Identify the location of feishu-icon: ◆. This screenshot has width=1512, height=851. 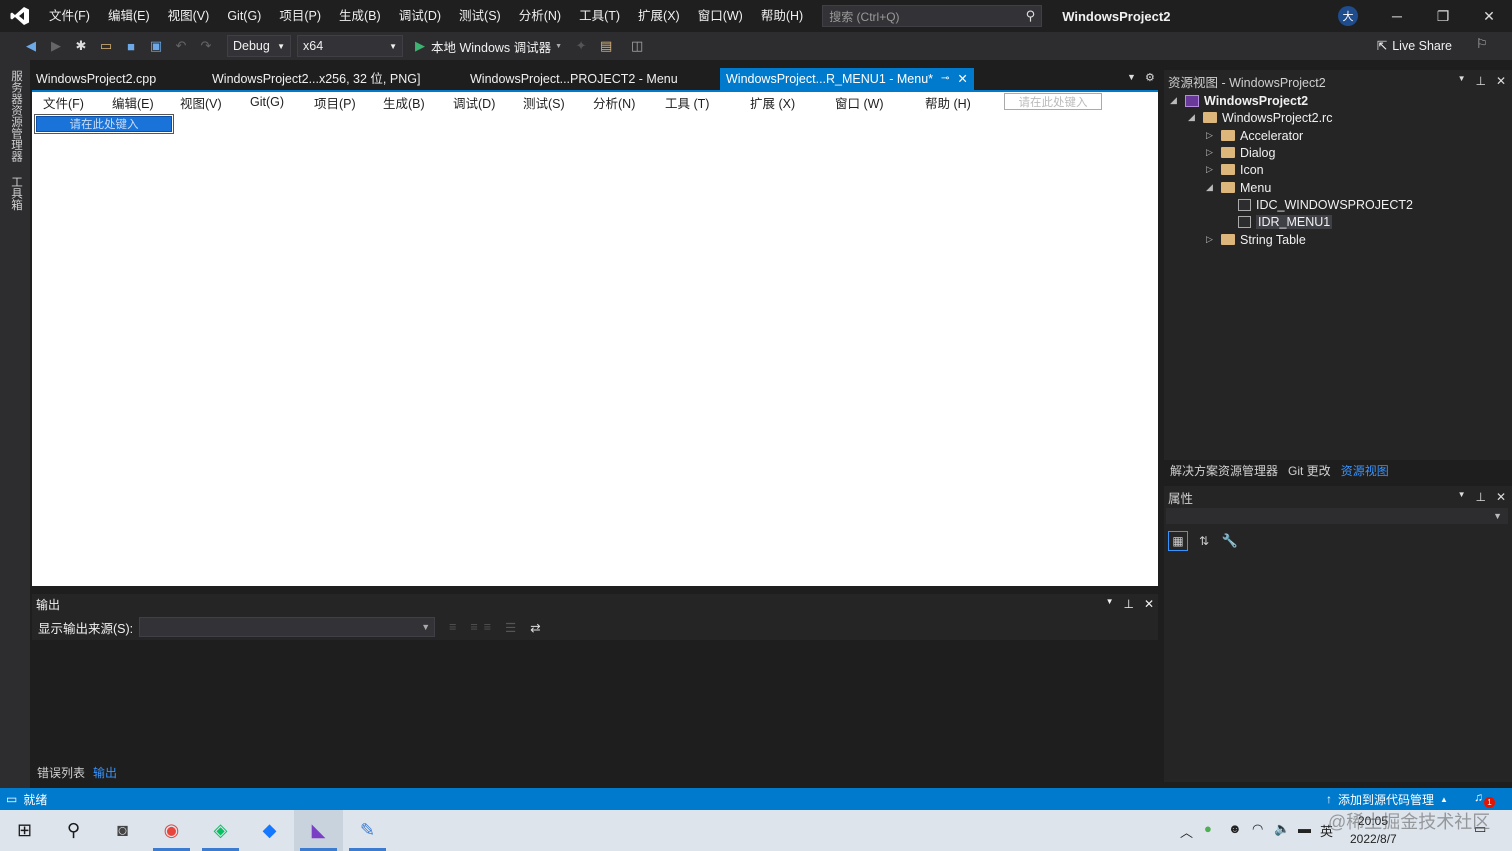
(269, 830).